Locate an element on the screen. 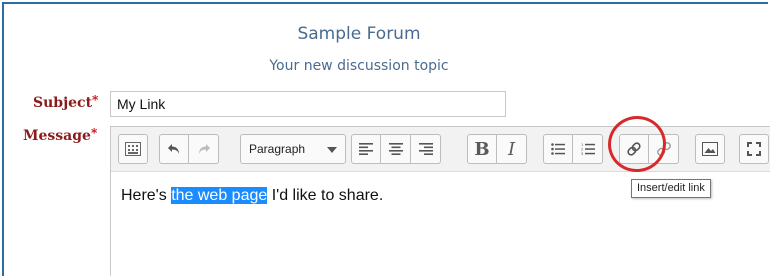  align-center-button is located at coordinates (396, 149).